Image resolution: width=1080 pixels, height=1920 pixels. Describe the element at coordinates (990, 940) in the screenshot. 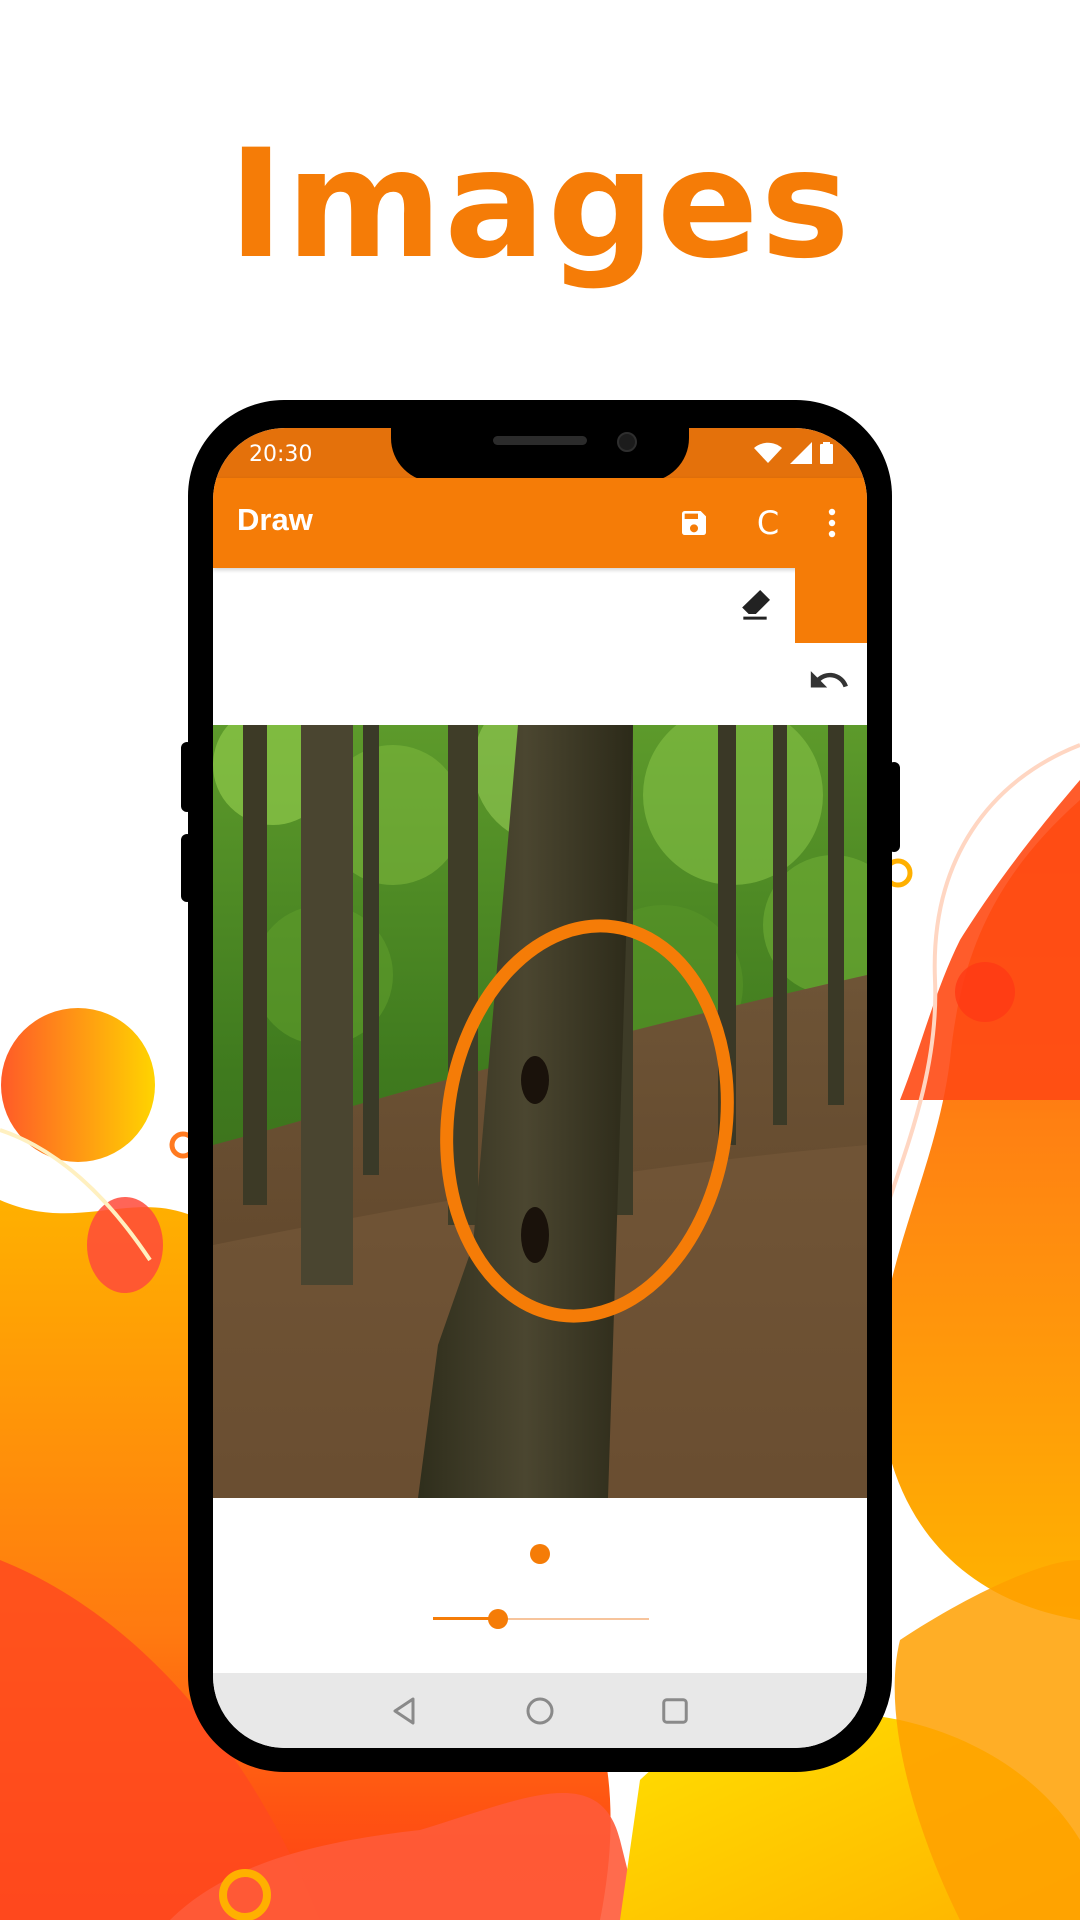

I see `bg-shape-right-top` at that location.